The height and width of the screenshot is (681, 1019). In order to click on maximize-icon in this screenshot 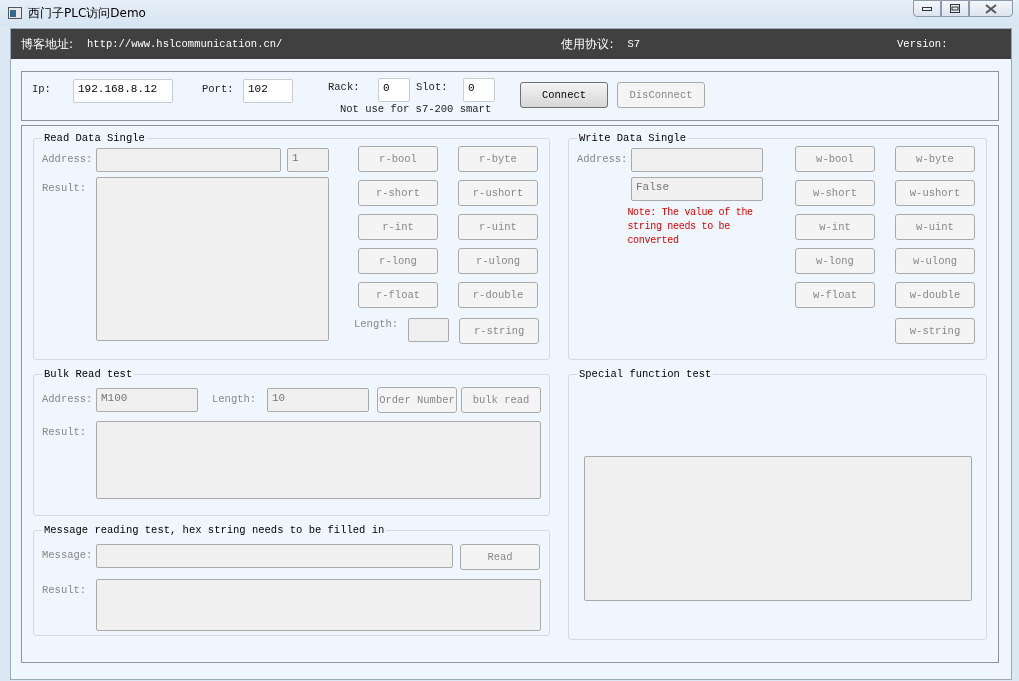, I will do `click(955, 8)`.